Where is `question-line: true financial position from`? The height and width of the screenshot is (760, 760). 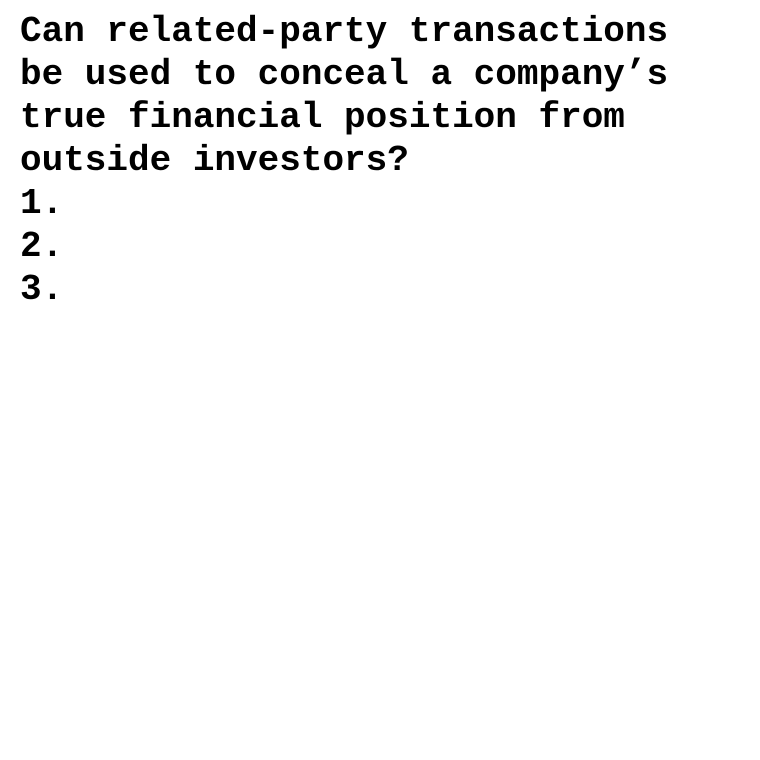 question-line: true financial position from is located at coordinates (322, 117).